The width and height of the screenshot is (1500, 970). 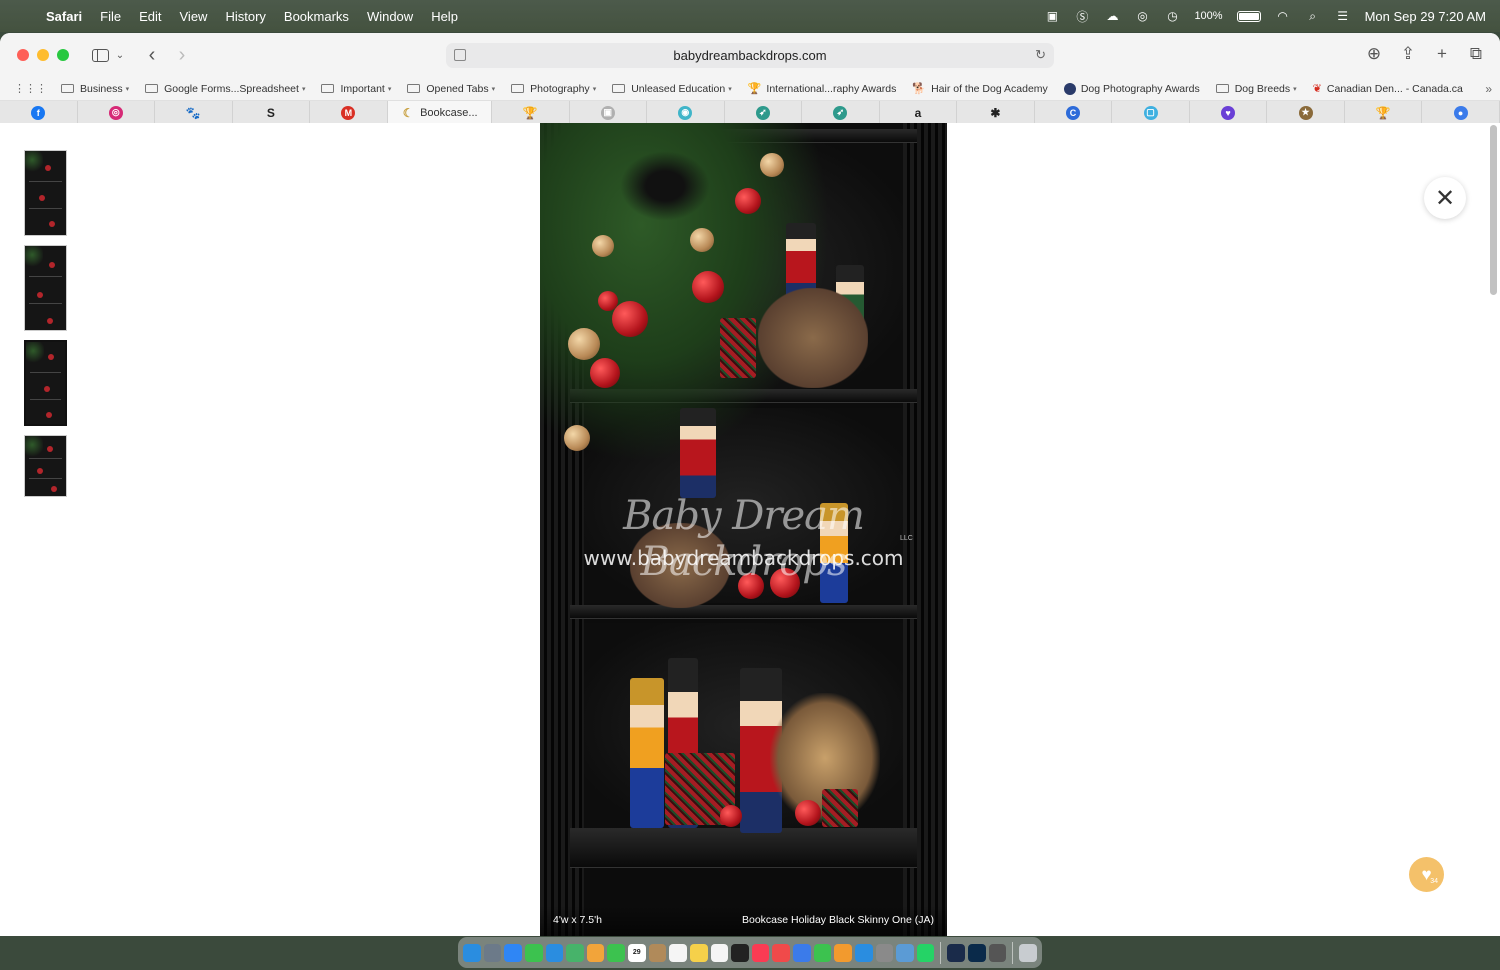 I want to click on tab-2: ◎, so click(x=117, y=112).